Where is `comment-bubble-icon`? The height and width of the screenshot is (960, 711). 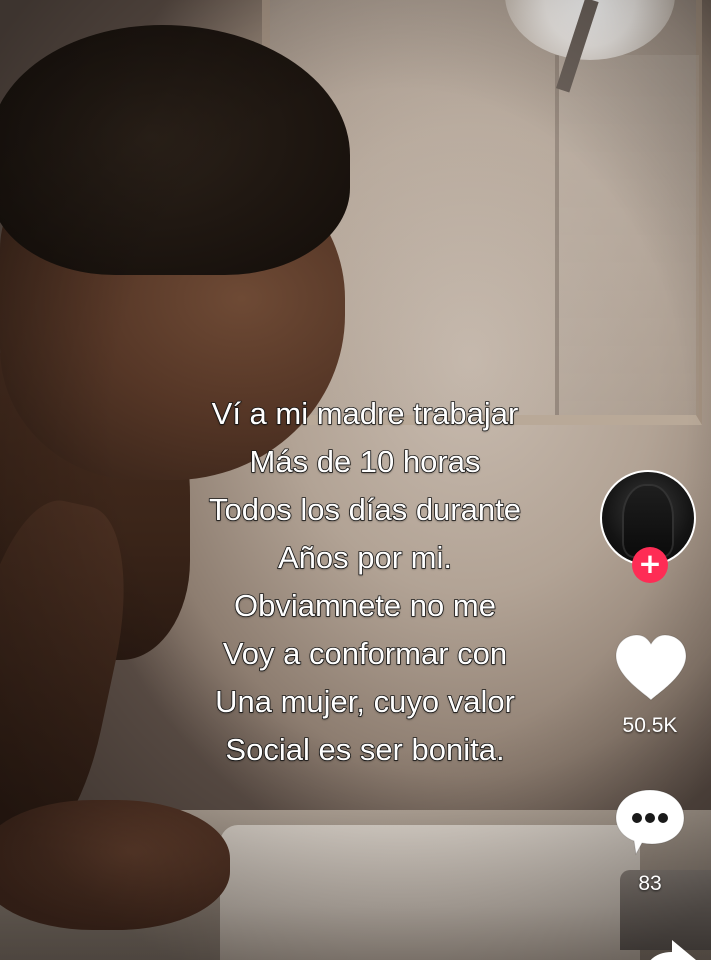
comment-bubble-icon is located at coordinates (650, 822).